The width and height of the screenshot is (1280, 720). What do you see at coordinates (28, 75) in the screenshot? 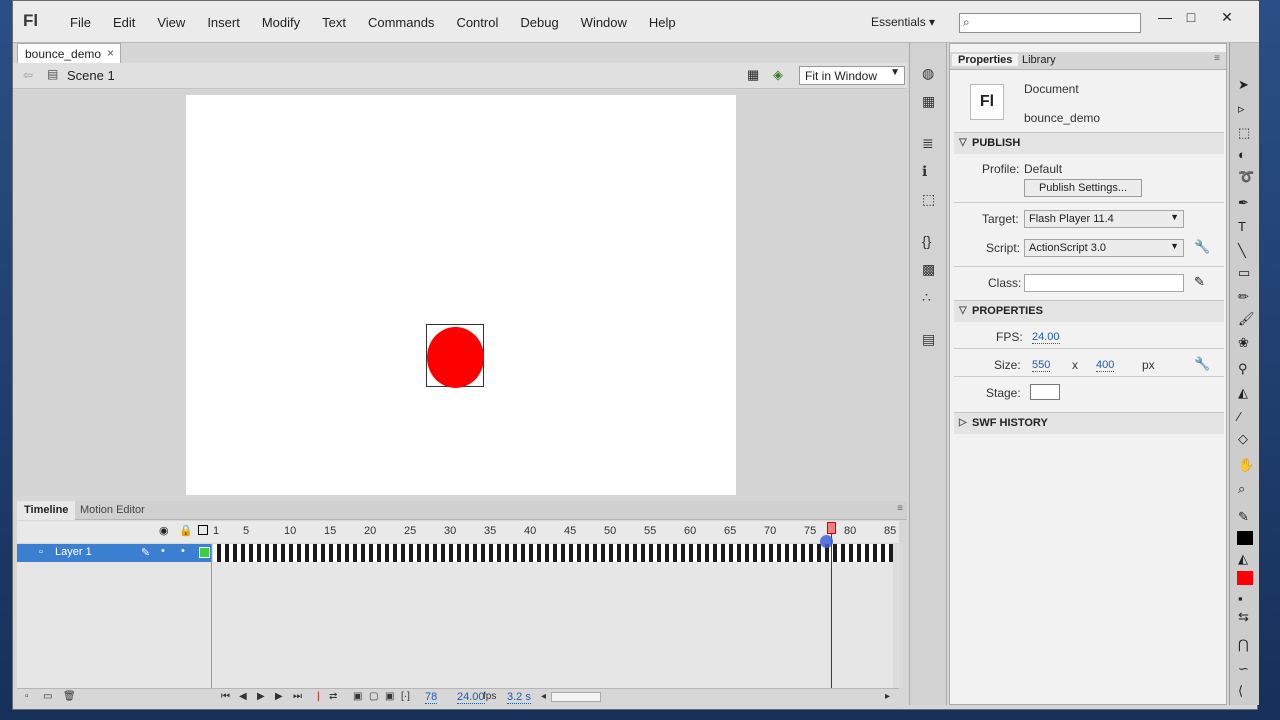
I see `back-arrow-icon: ⇦` at bounding box center [28, 75].